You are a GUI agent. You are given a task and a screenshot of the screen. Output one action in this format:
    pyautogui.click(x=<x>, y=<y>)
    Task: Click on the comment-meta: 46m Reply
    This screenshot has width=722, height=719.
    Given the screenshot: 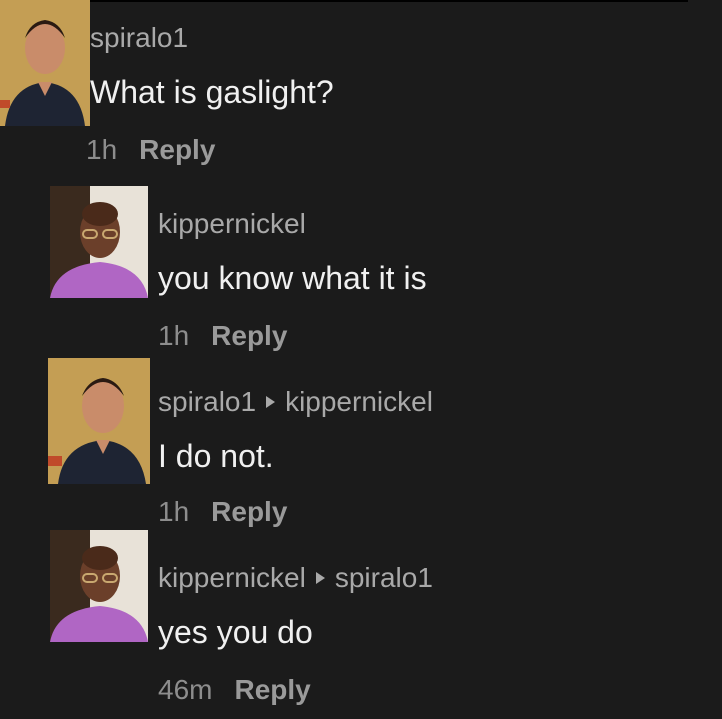 What is the action you would take?
    pyautogui.click(x=234, y=690)
    